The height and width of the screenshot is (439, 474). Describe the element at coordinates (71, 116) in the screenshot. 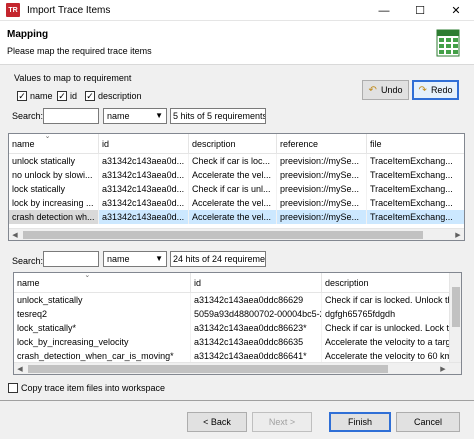

I see `search-input` at that location.